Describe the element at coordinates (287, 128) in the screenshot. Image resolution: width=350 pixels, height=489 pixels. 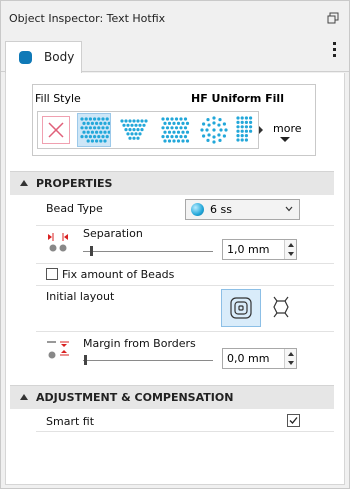
I see `more-label: more` at that location.